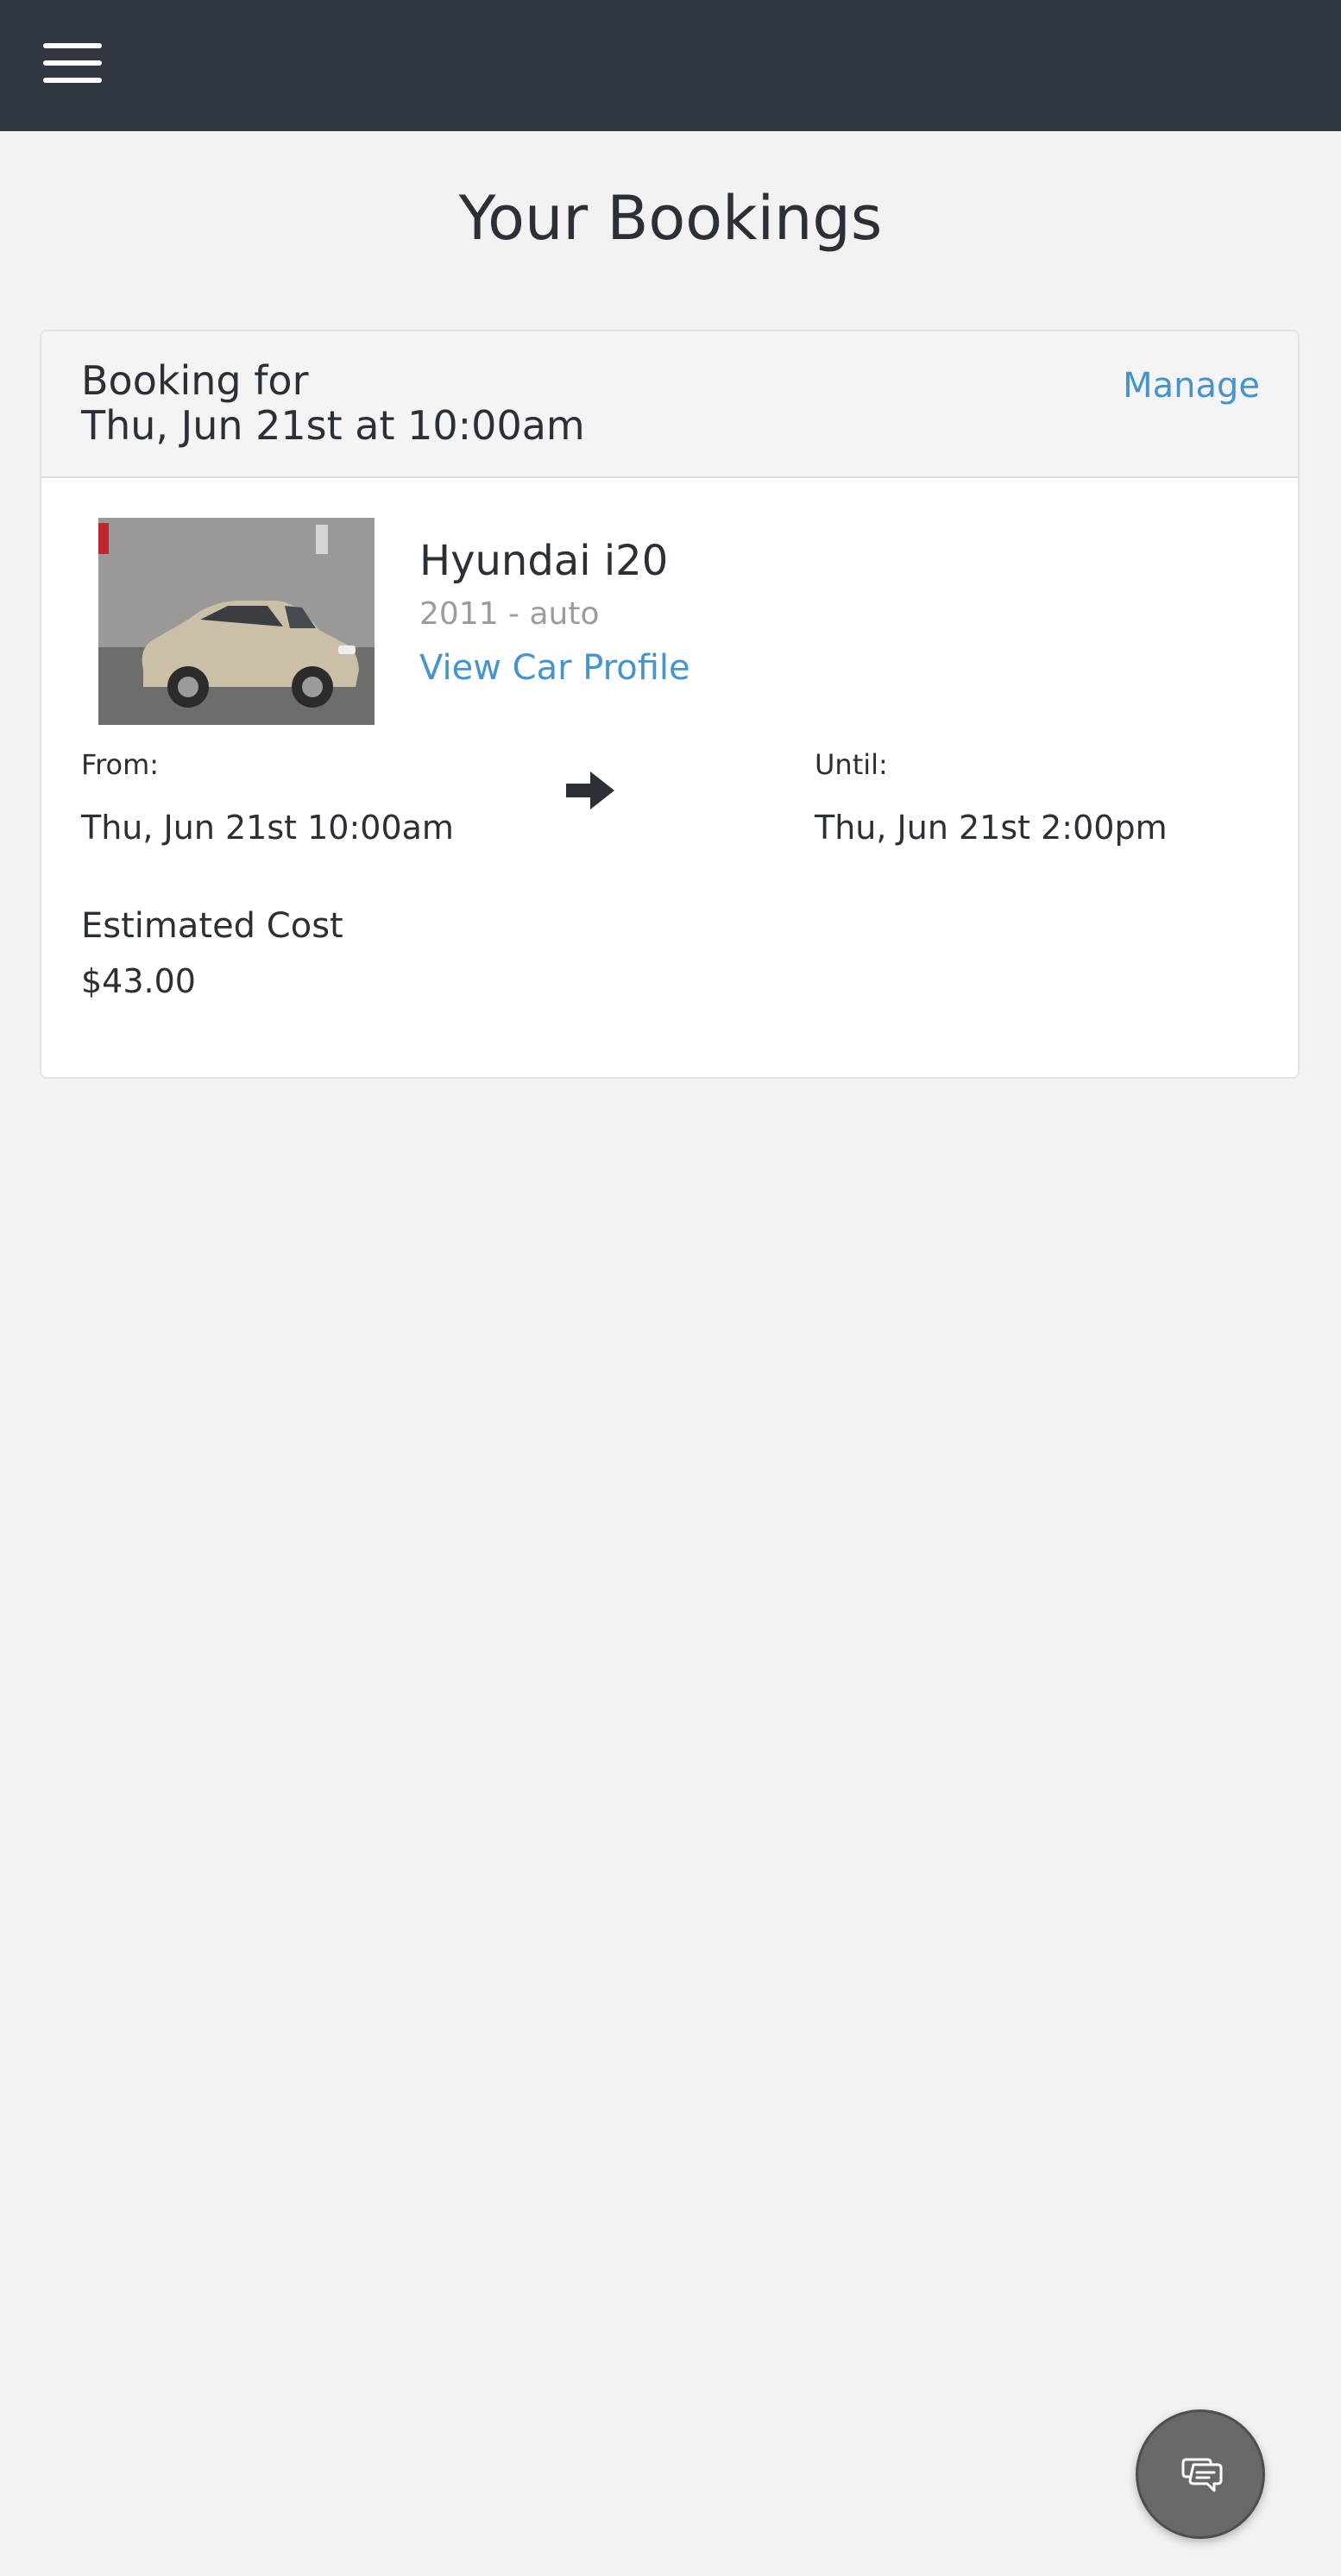 This screenshot has width=1341, height=2576. What do you see at coordinates (544, 561) in the screenshot?
I see `car-name: Hyundai i20` at bounding box center [544, 561].